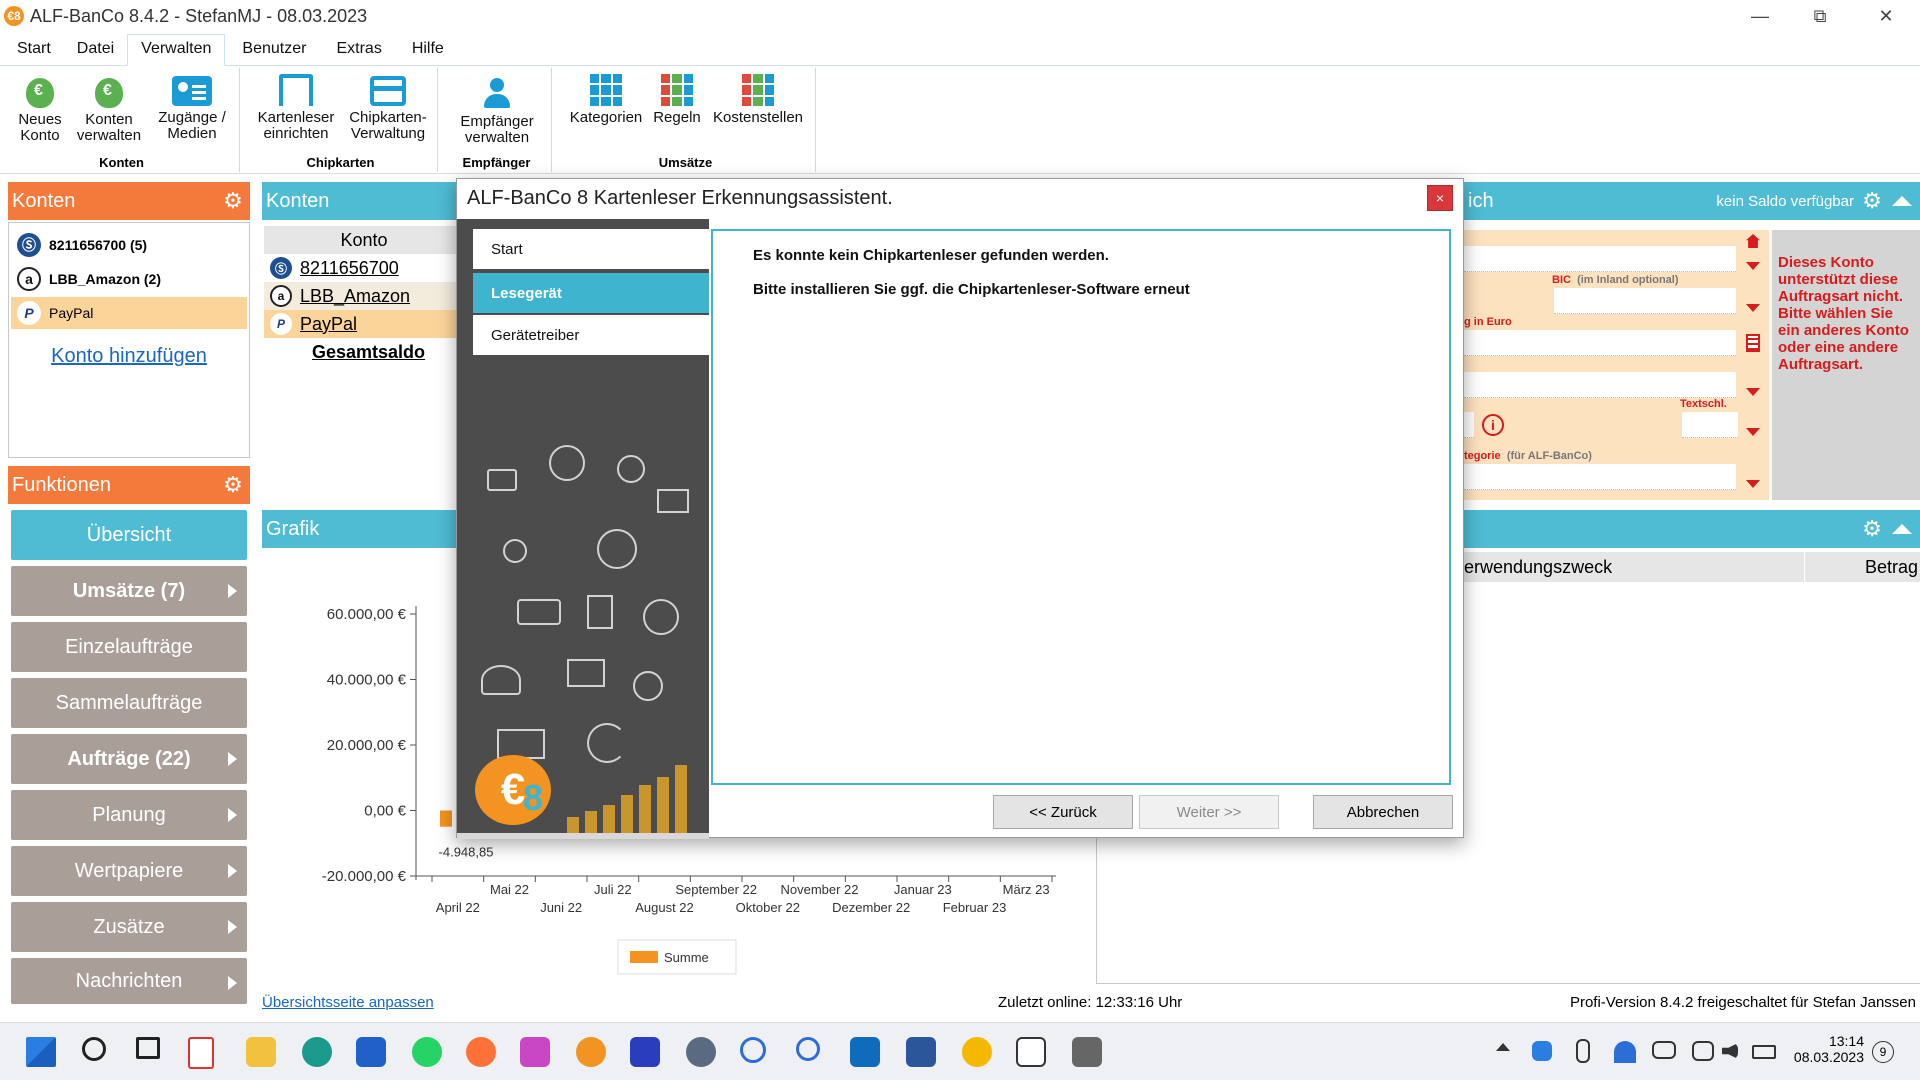  Describe the element at coordinates (808, 1049) in the screenshot. I see `magnifier-icon` at that location.